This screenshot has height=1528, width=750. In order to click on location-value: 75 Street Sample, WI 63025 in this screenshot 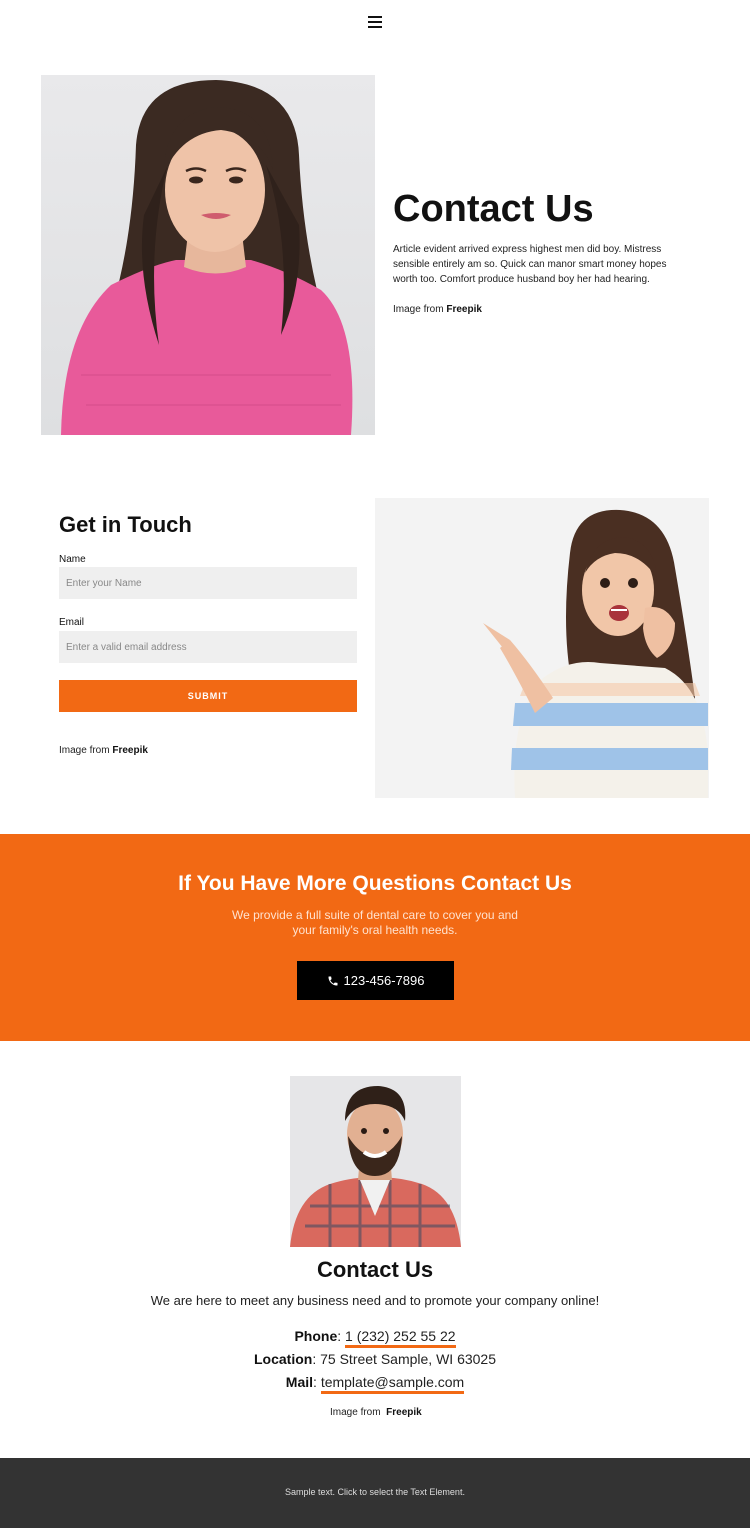, I will do `click(408, 1359)`.